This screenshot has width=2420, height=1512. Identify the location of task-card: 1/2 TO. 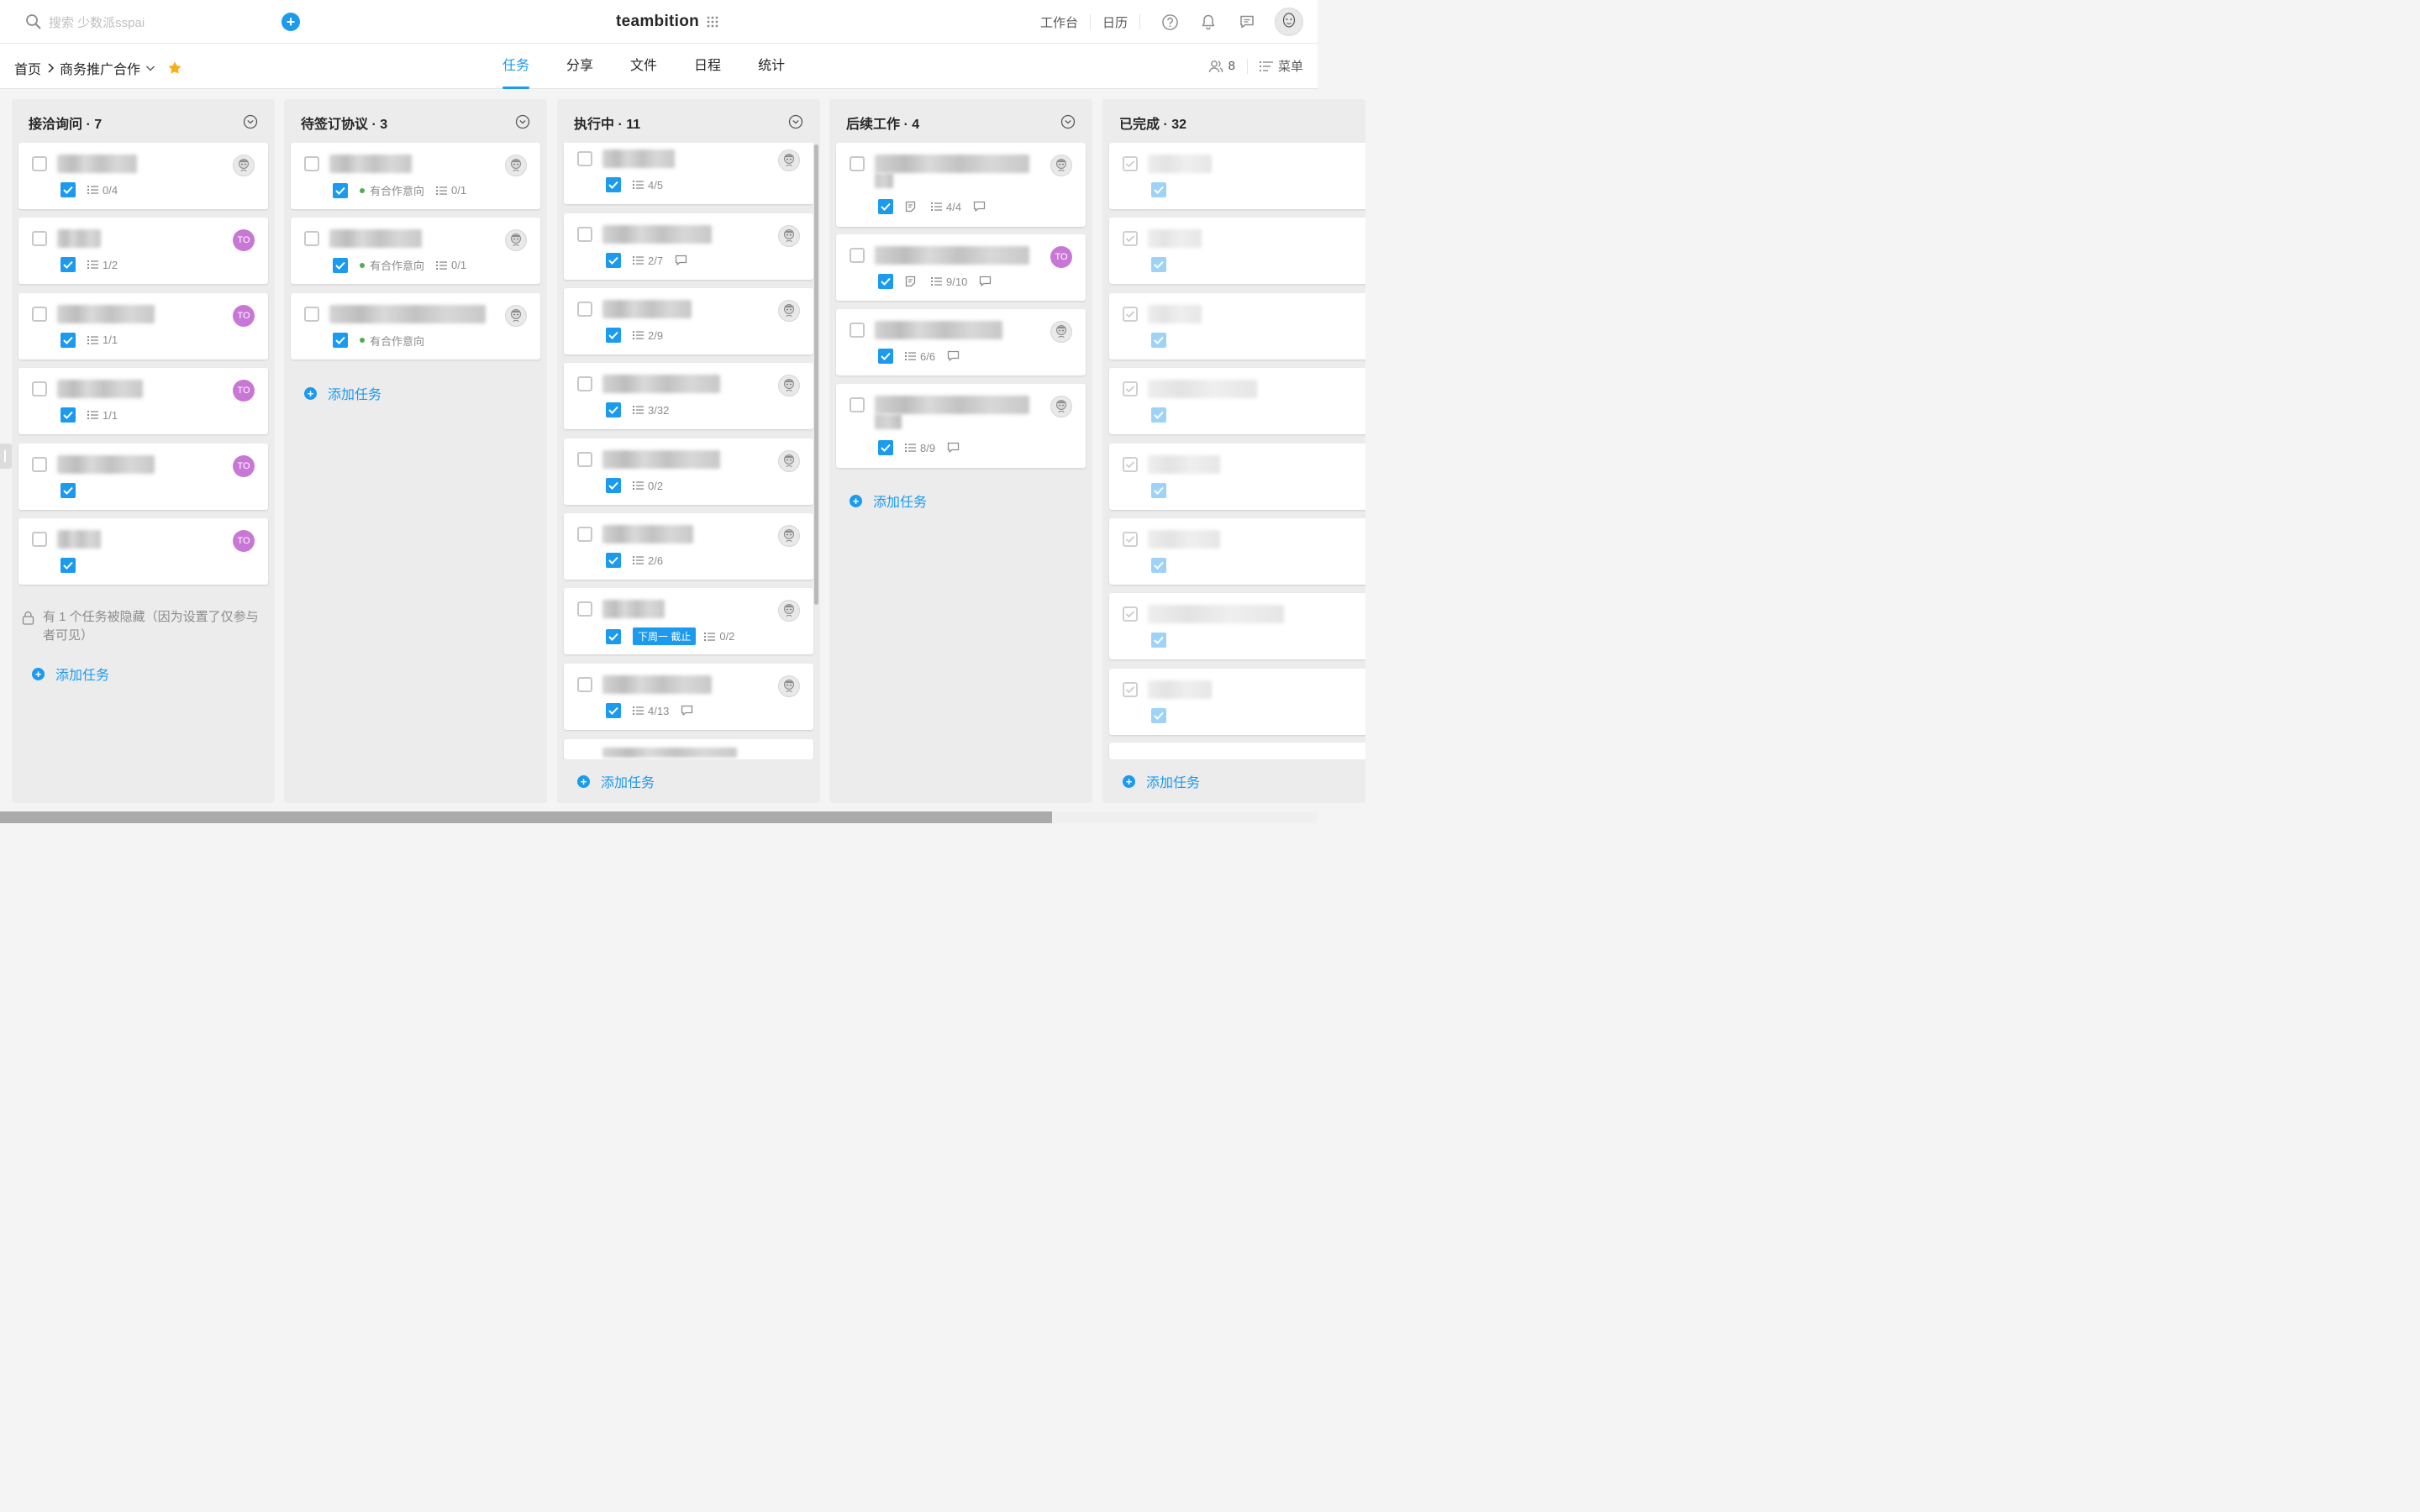
(143, 251).